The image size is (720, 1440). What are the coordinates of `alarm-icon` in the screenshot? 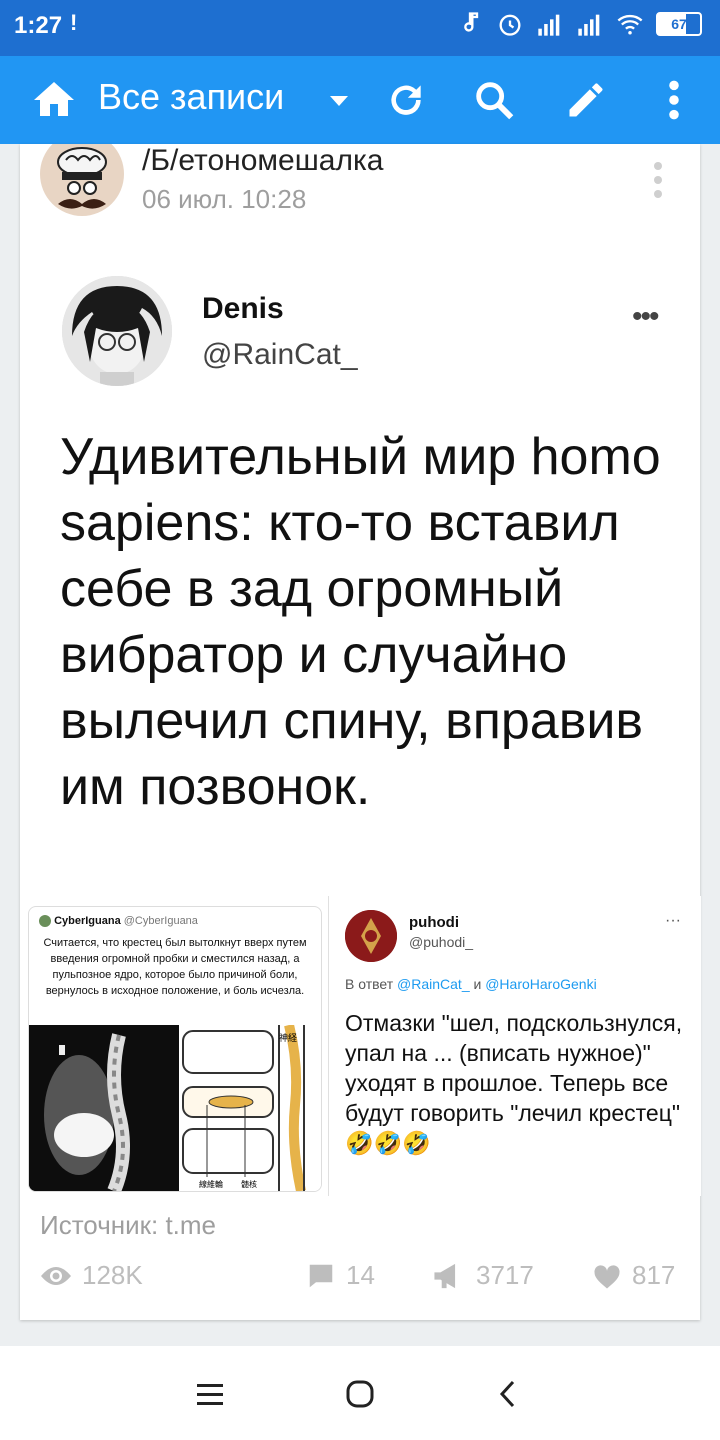 It's located at (510, 25).